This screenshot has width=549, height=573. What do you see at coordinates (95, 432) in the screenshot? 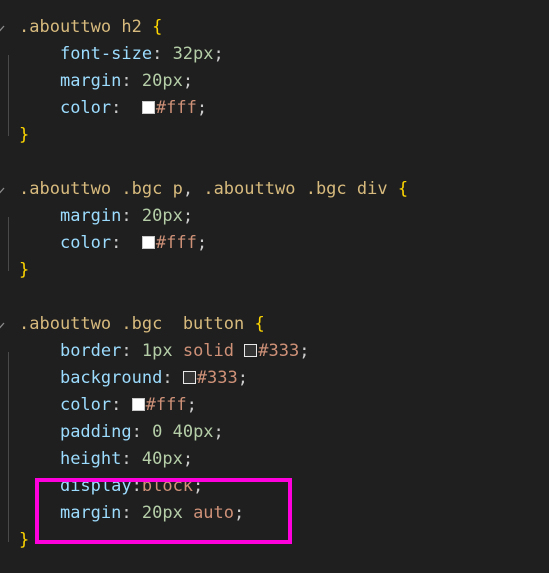
I see `css-property: padding` at bounding box center [95, 432].